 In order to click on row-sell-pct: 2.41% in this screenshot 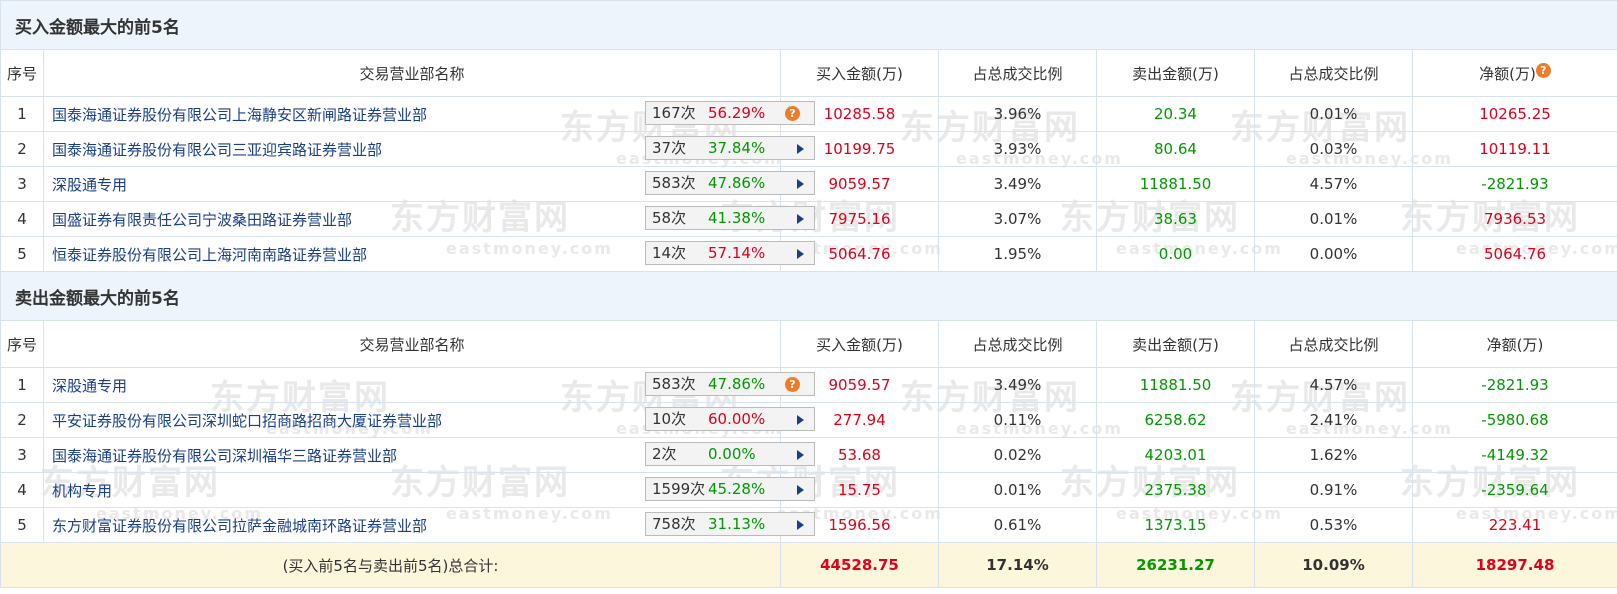, I will do `click(1333, 420)`.